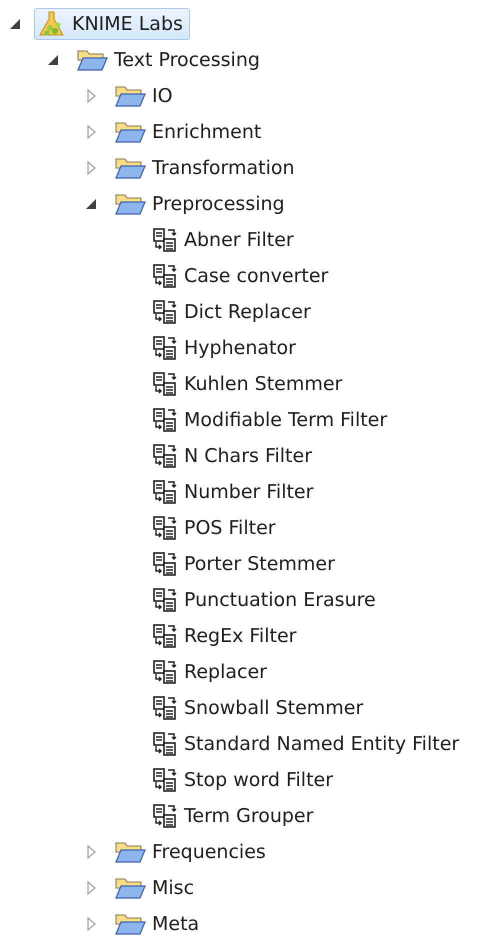  Describe the element at coordinates (233, 312) in the screenshot. I see `tree-item: Dict Replacer` at that location.